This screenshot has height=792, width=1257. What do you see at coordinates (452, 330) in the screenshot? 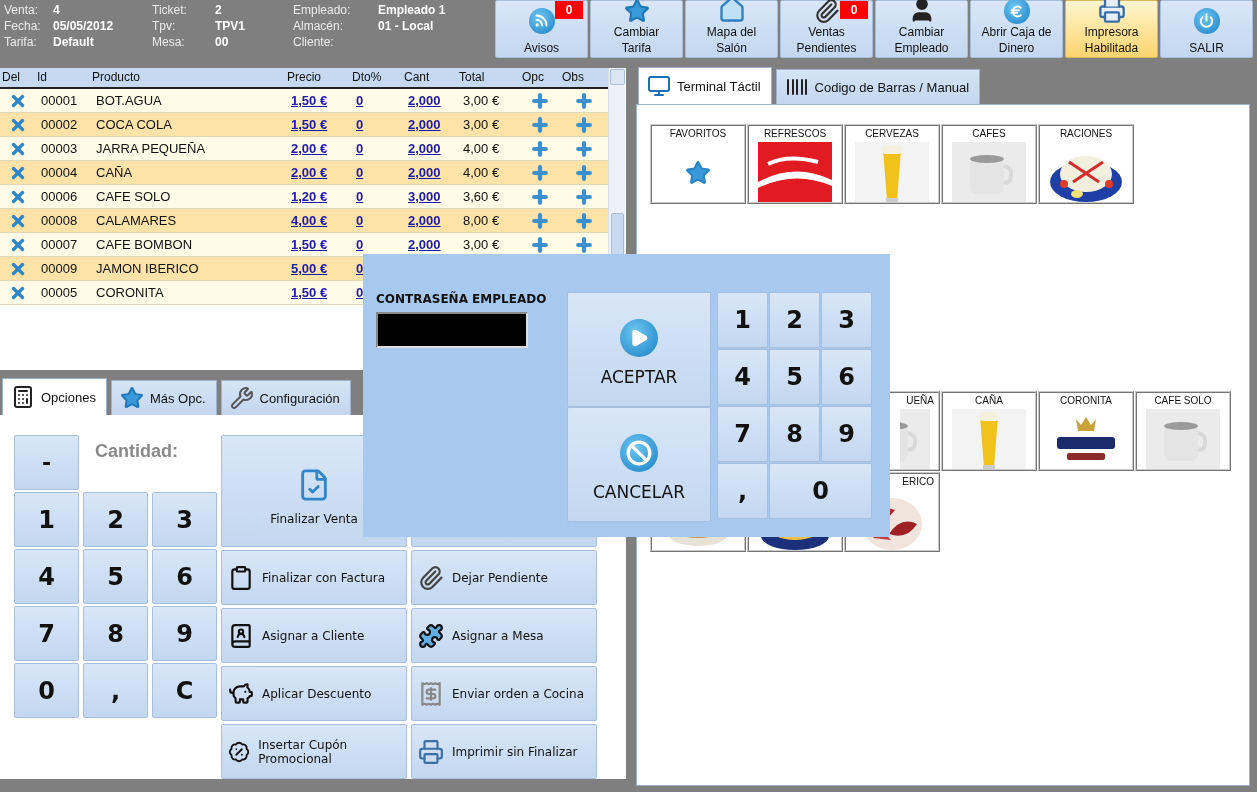
I see `password-field` at bounding box center [452, 330].